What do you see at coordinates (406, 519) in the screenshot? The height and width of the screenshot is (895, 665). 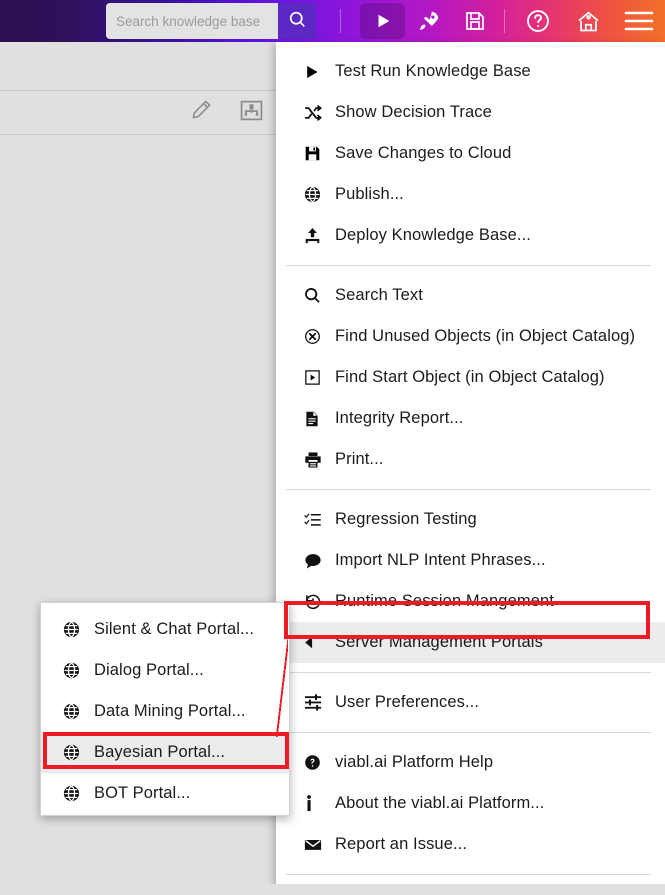 I see `menu-item-label: Regression Testing` at bounding box center [406, 519].